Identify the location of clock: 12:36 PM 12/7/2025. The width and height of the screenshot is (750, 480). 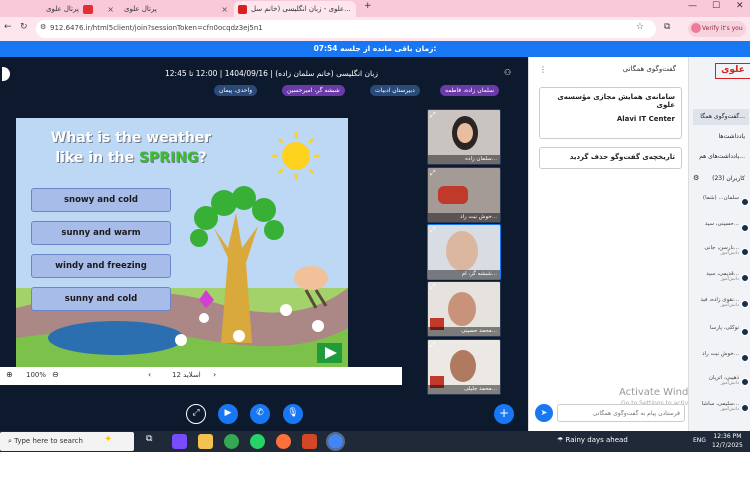
(727, 441).